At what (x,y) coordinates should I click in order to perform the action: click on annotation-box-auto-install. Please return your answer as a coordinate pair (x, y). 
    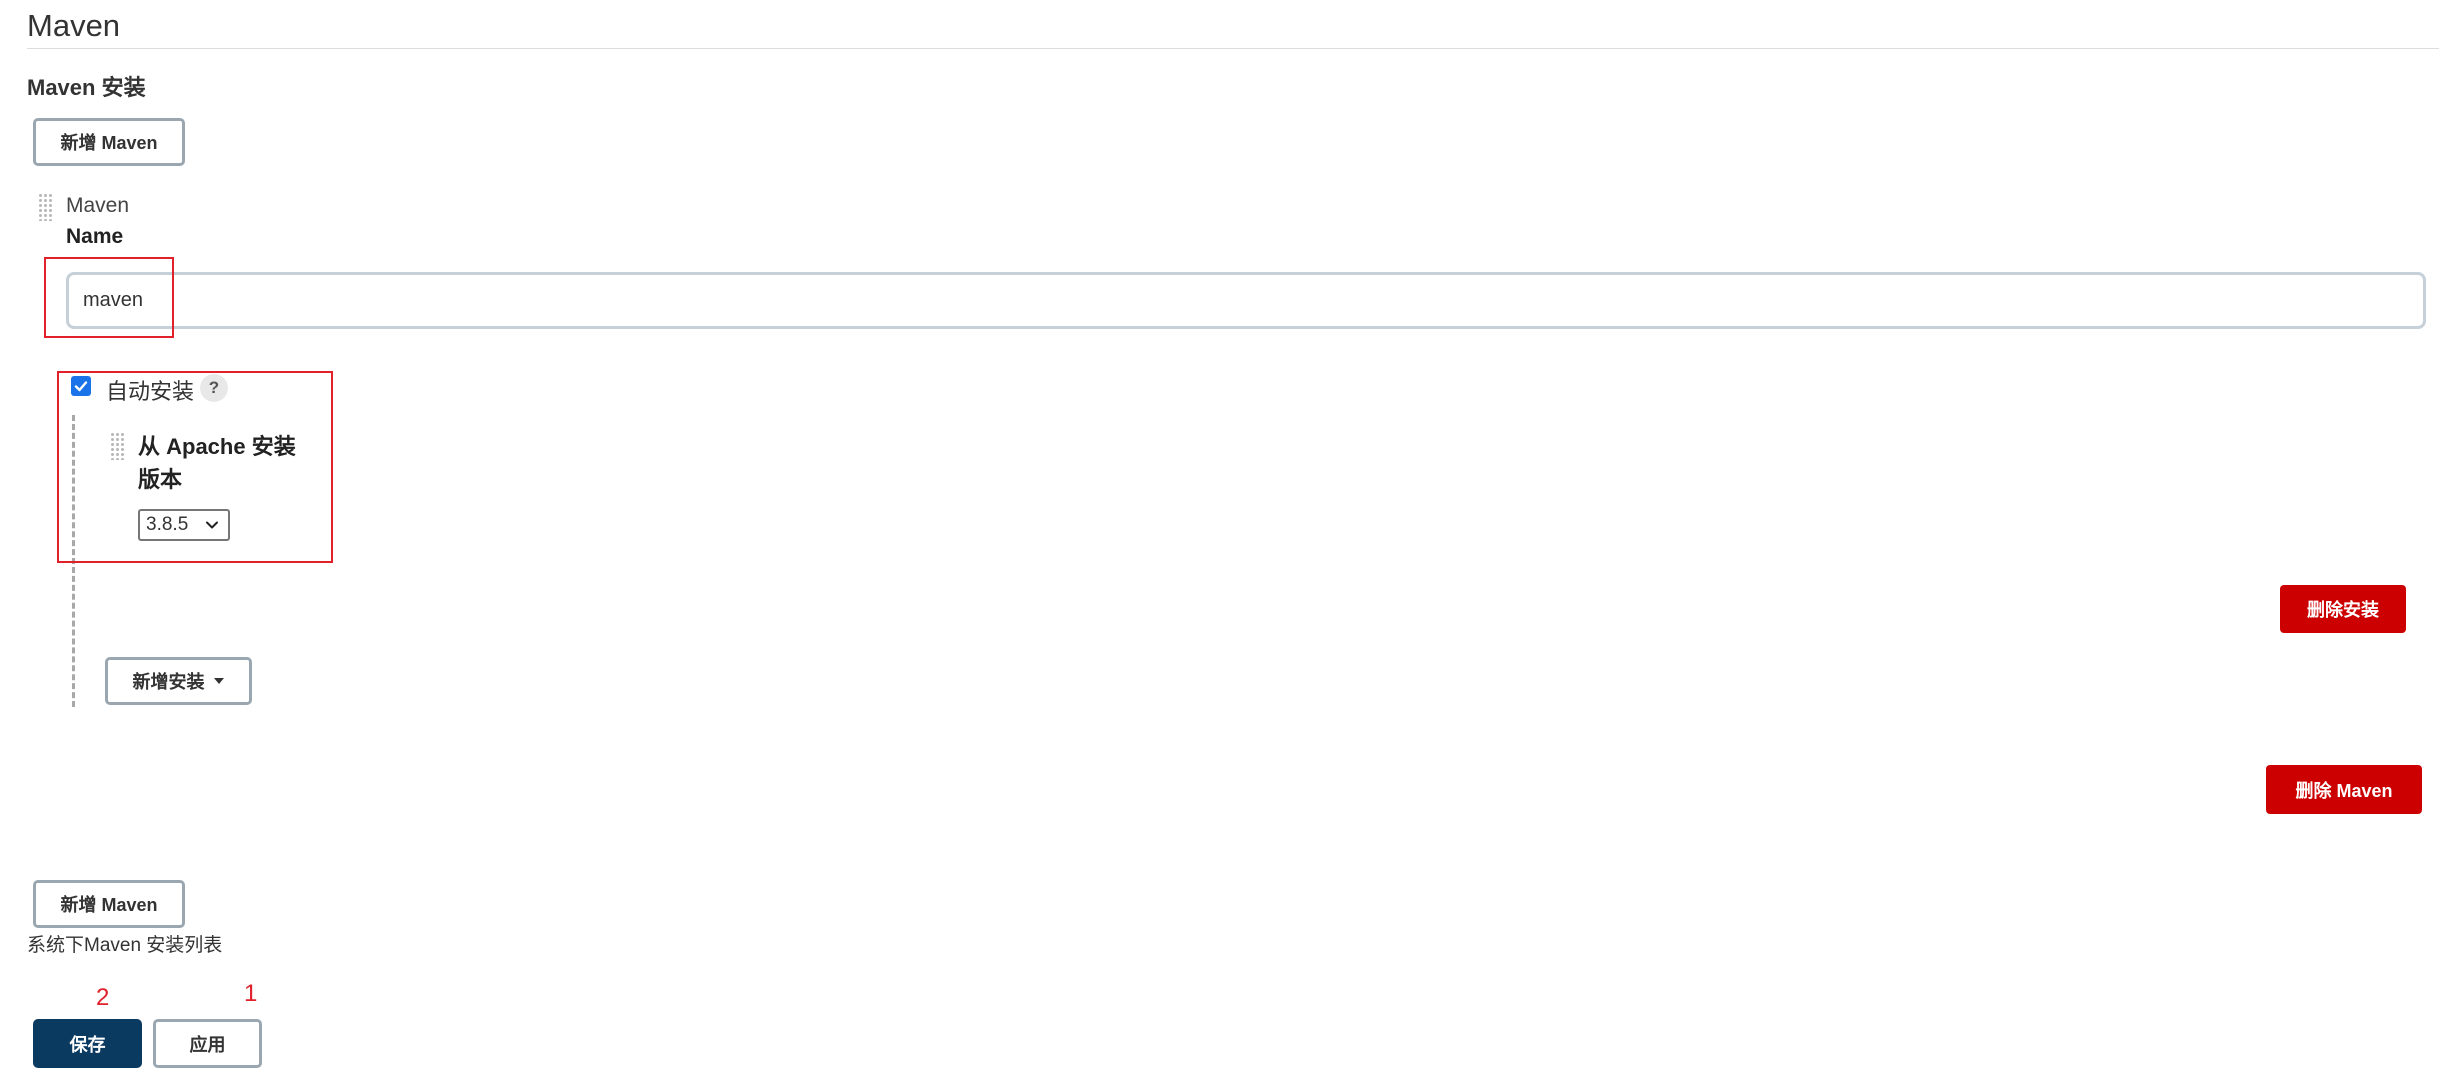
    Looking at the image, I should click on (195, 467).